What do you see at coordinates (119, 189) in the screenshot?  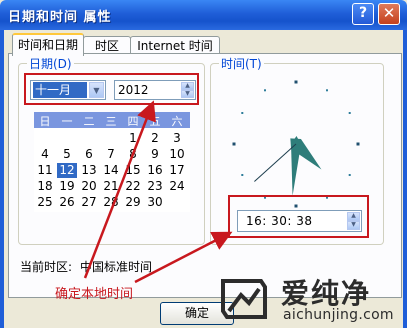 I see `arrow-to-date` at bounding box center [119, 189].